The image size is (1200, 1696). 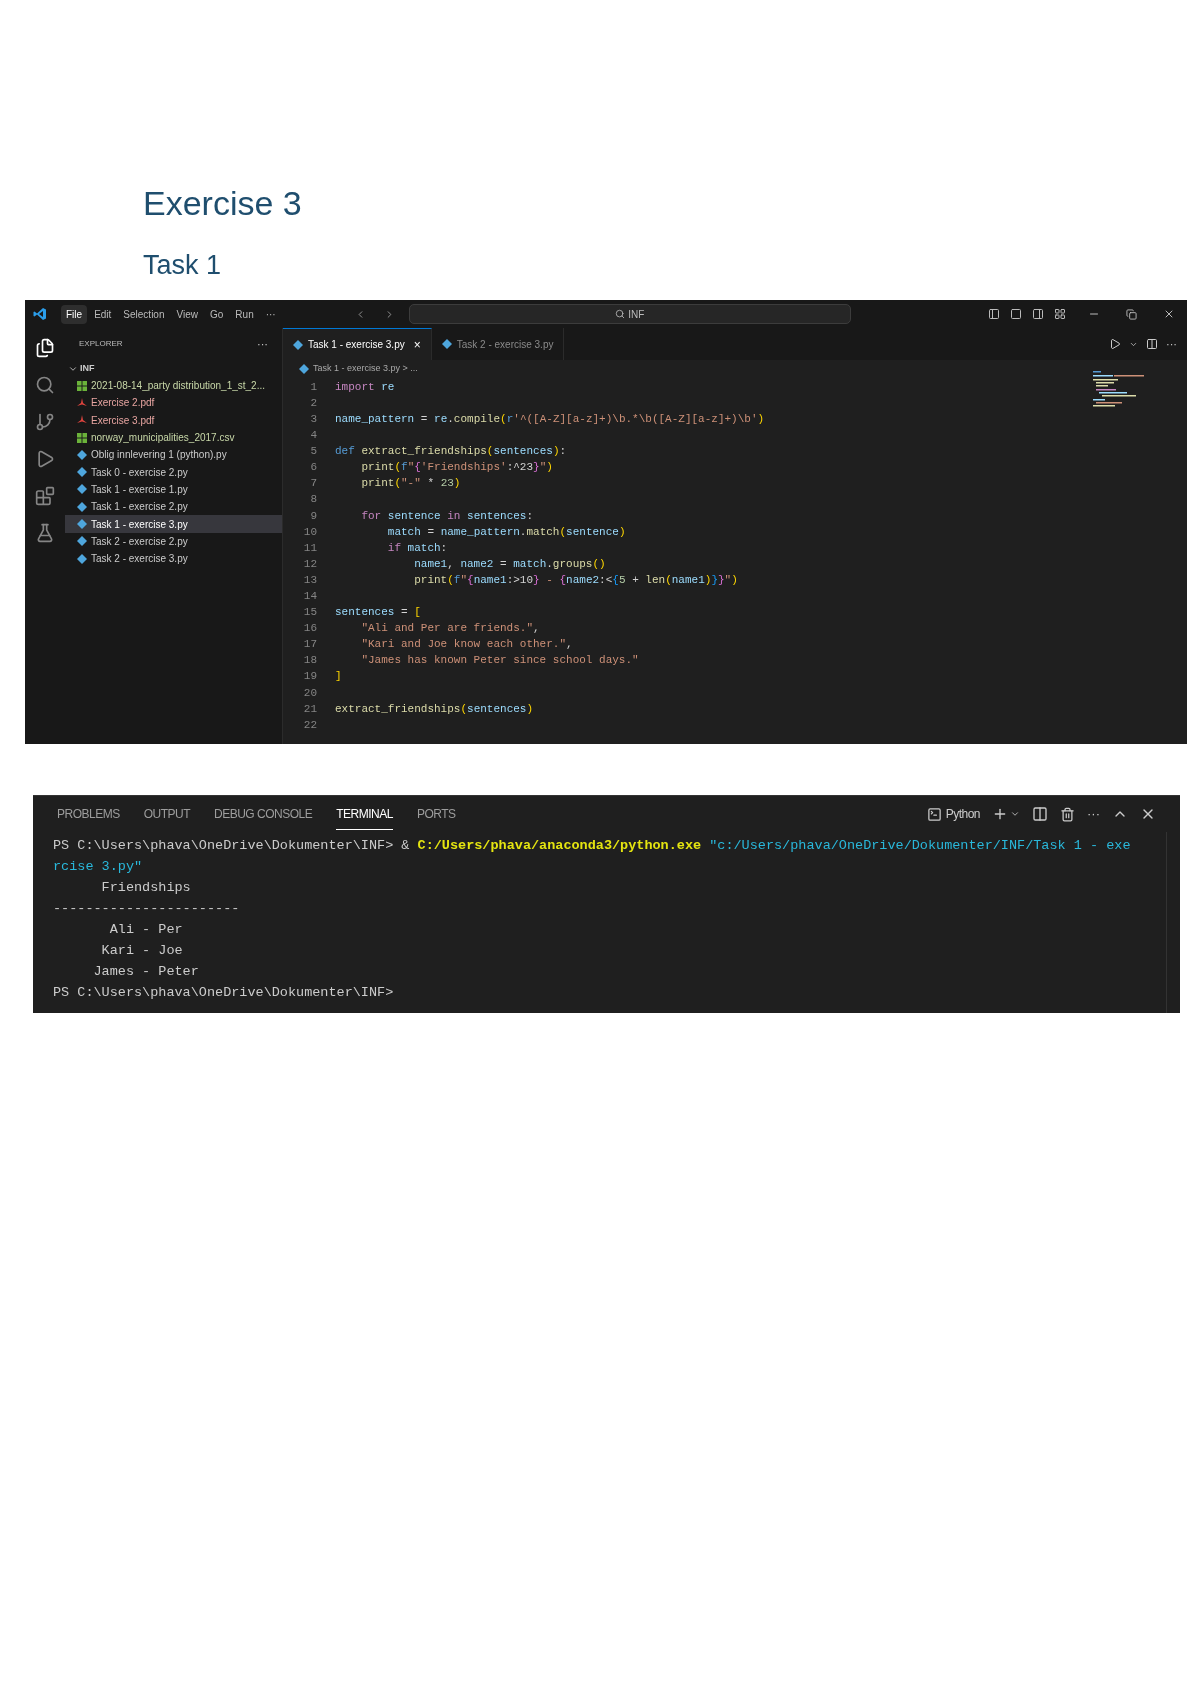 What do you see at coordinates (934, 814) in the screenshot?
I see `terminal-icon` at bounding box center [934, 814].